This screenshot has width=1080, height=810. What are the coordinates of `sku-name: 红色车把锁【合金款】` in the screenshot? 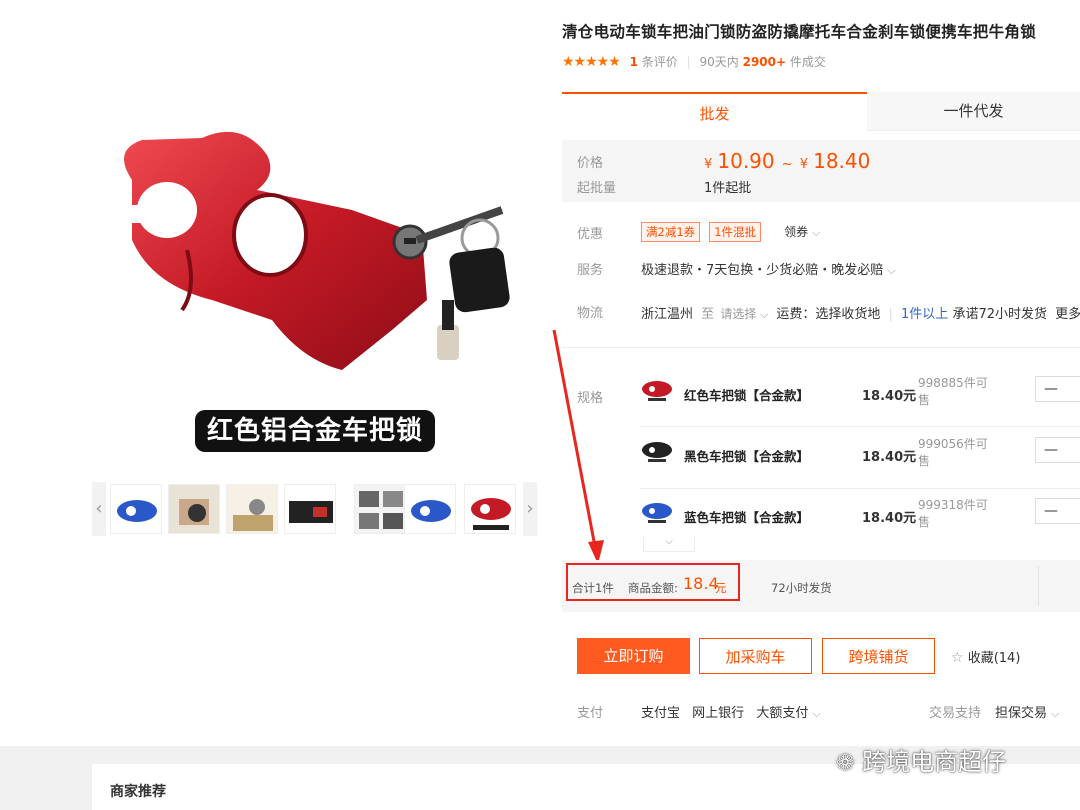 It's located at (747, 395).